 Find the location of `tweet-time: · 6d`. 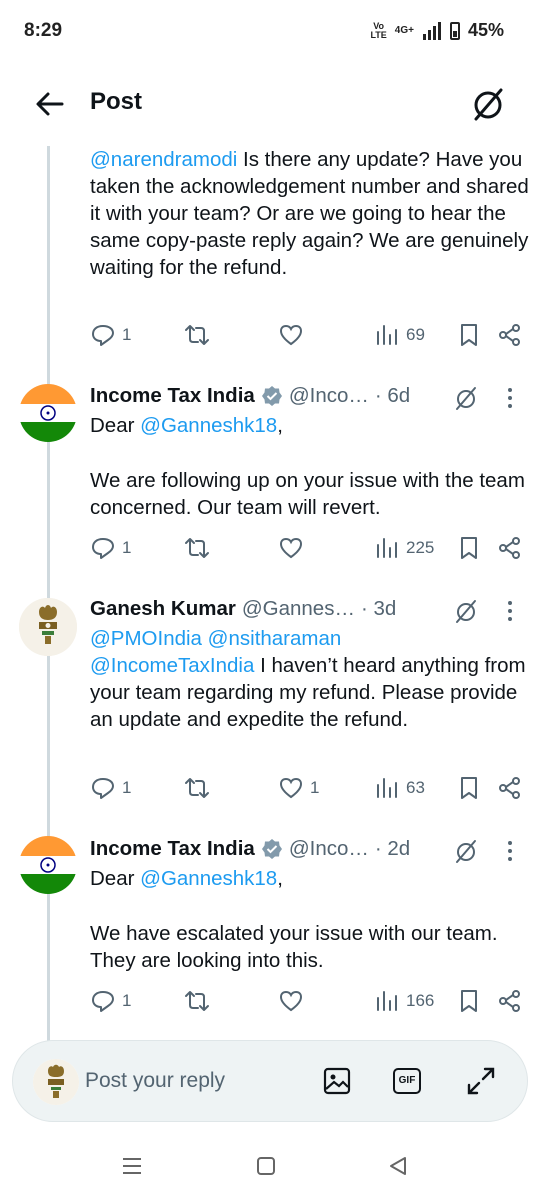

tweet-time: · 6d is located at coordinates (392, 395).